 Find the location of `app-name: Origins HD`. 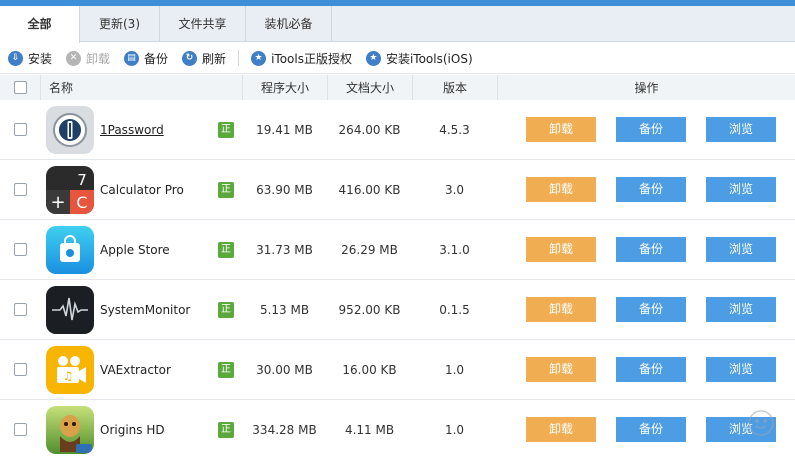

app-name: Origins HD is located at coordinates (132, 429).